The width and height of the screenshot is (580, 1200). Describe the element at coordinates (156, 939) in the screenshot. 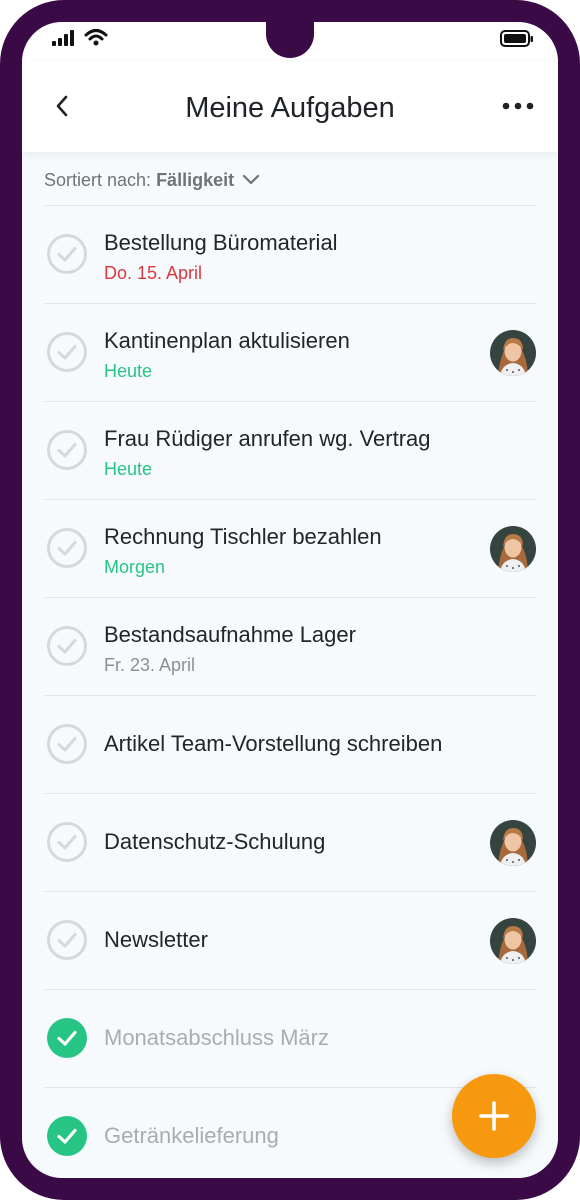

I see `task-title: Newsletter` at that location.